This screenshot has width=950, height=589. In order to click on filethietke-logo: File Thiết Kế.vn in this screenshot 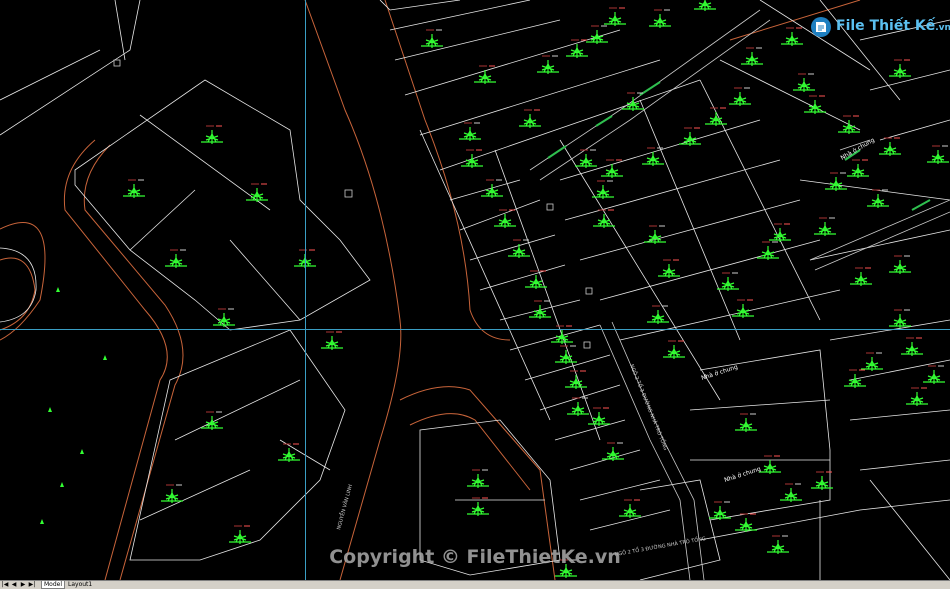, I will do `click(880, 27)`.